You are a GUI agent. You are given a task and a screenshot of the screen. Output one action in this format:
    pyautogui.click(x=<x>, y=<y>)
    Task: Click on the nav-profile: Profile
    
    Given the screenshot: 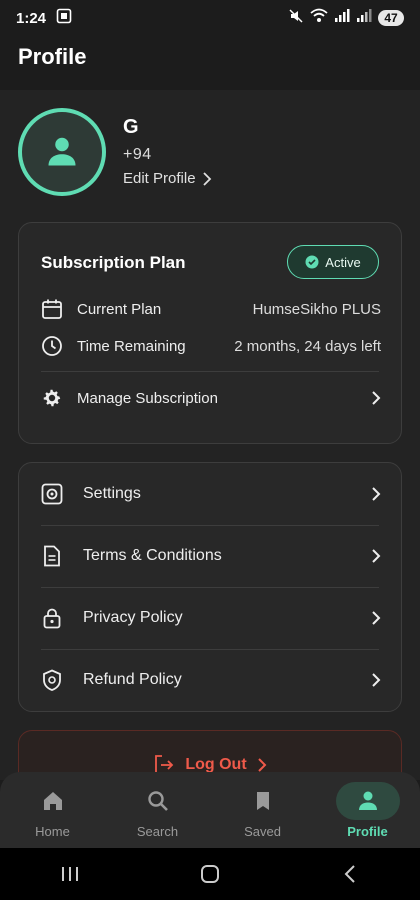 What is the action you would take?
    pyautogui.click(x=368, y=810)
    